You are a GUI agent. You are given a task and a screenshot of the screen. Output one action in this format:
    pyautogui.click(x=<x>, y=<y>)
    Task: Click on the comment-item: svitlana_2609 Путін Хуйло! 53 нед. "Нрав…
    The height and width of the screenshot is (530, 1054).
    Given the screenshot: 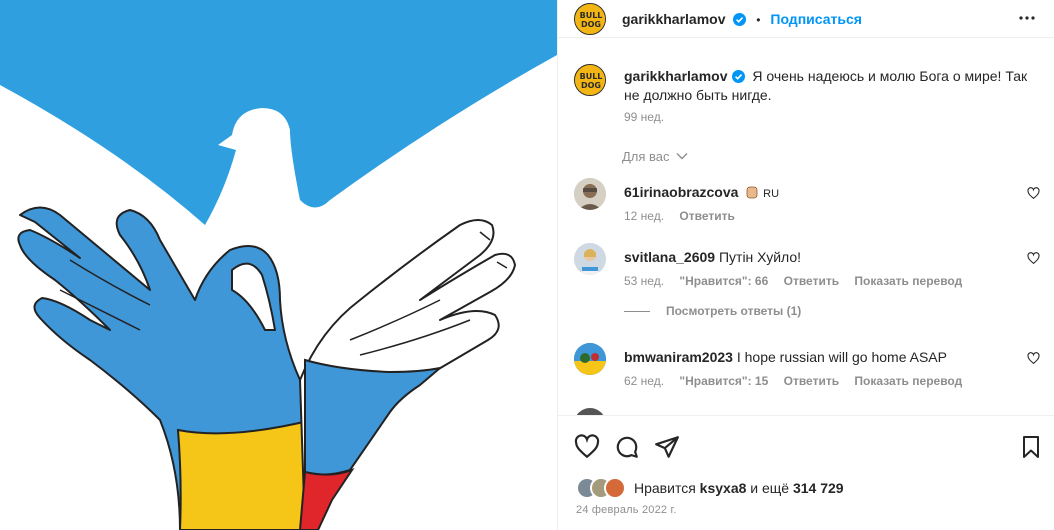 What is the action you would take?
    pyautogui.click(x=809, y=273)
    